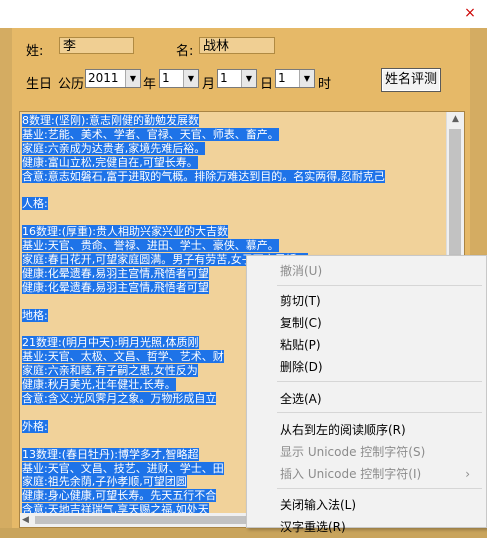 The width and height of the screenshot is (487, 538). What do you see at coordinates (267, 84) in the screenshot?
I see `day-unit: 日` at bounding box center [267, 84].